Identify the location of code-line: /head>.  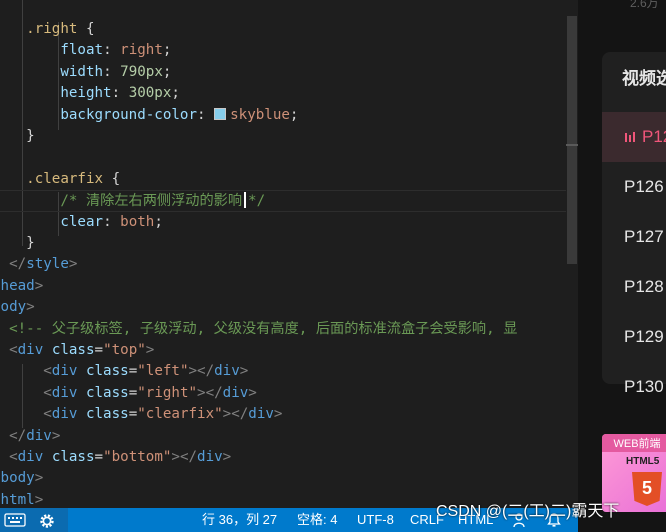
(21, 286).